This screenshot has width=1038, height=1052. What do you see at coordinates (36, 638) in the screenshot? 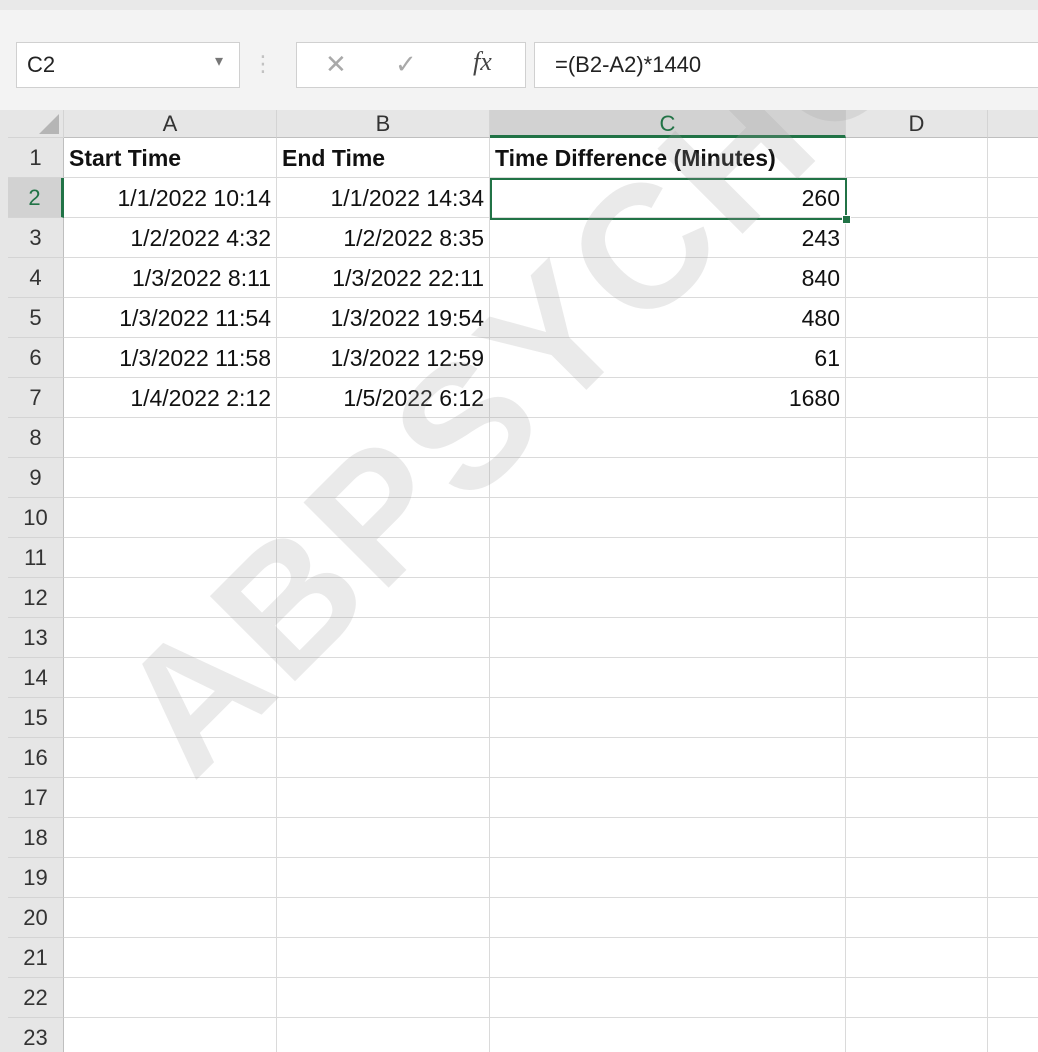
I see `row-header: 13` at bounding box center [36, 638].